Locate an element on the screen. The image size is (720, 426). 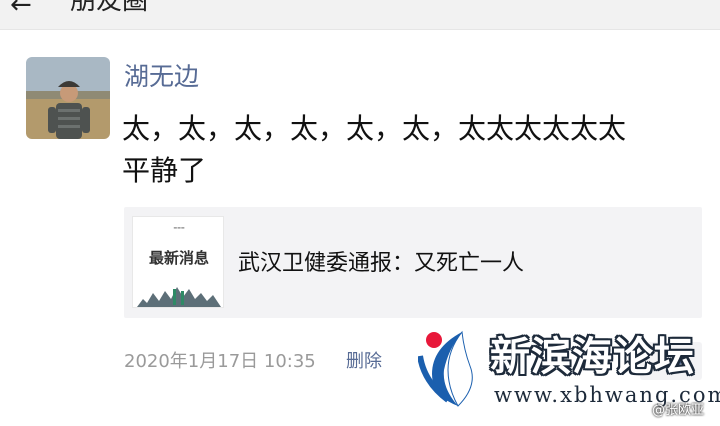
delete-link: 删除 is located at coordinates (364, 362).